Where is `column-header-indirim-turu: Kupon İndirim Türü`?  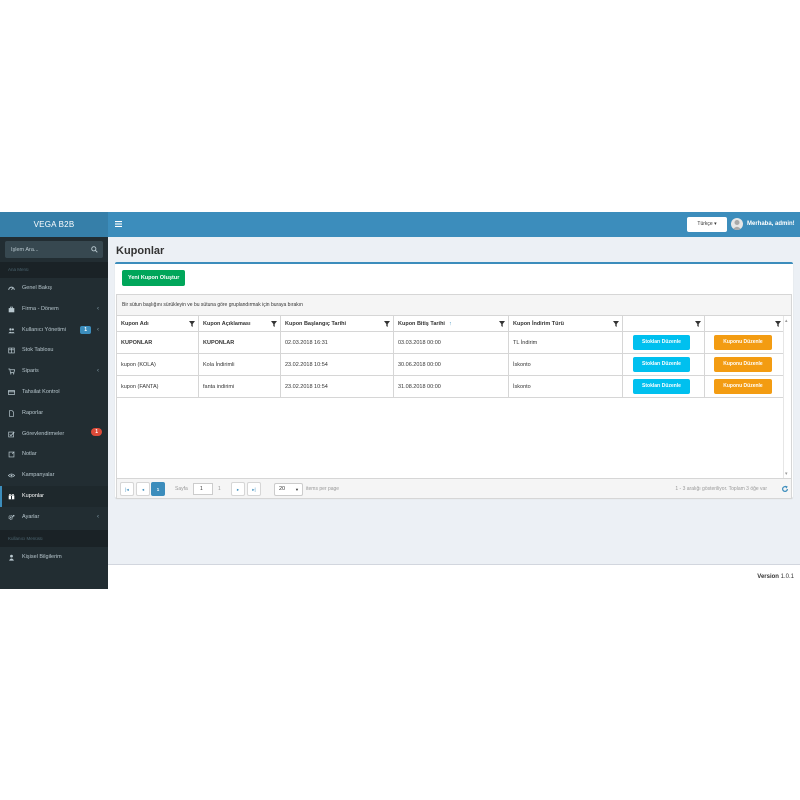
column-header-indirim-turu: Kupon İndirim Türü is located at coordinates (566, 324).